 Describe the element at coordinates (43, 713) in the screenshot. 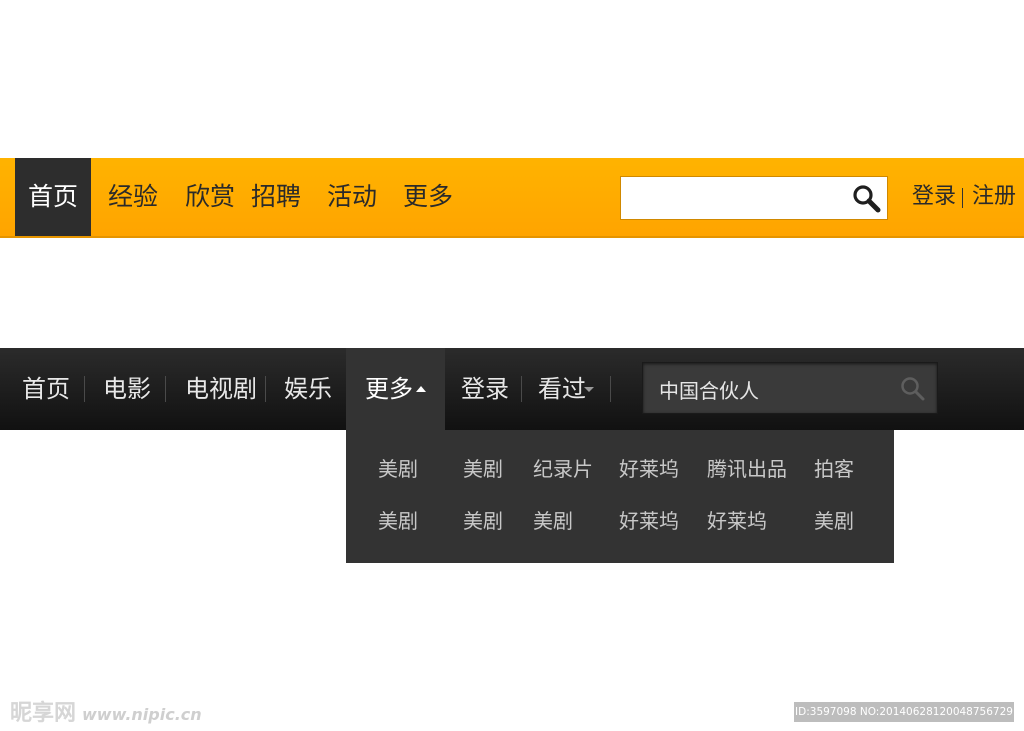

I see `watermark-logo: 昵享网` at that location.